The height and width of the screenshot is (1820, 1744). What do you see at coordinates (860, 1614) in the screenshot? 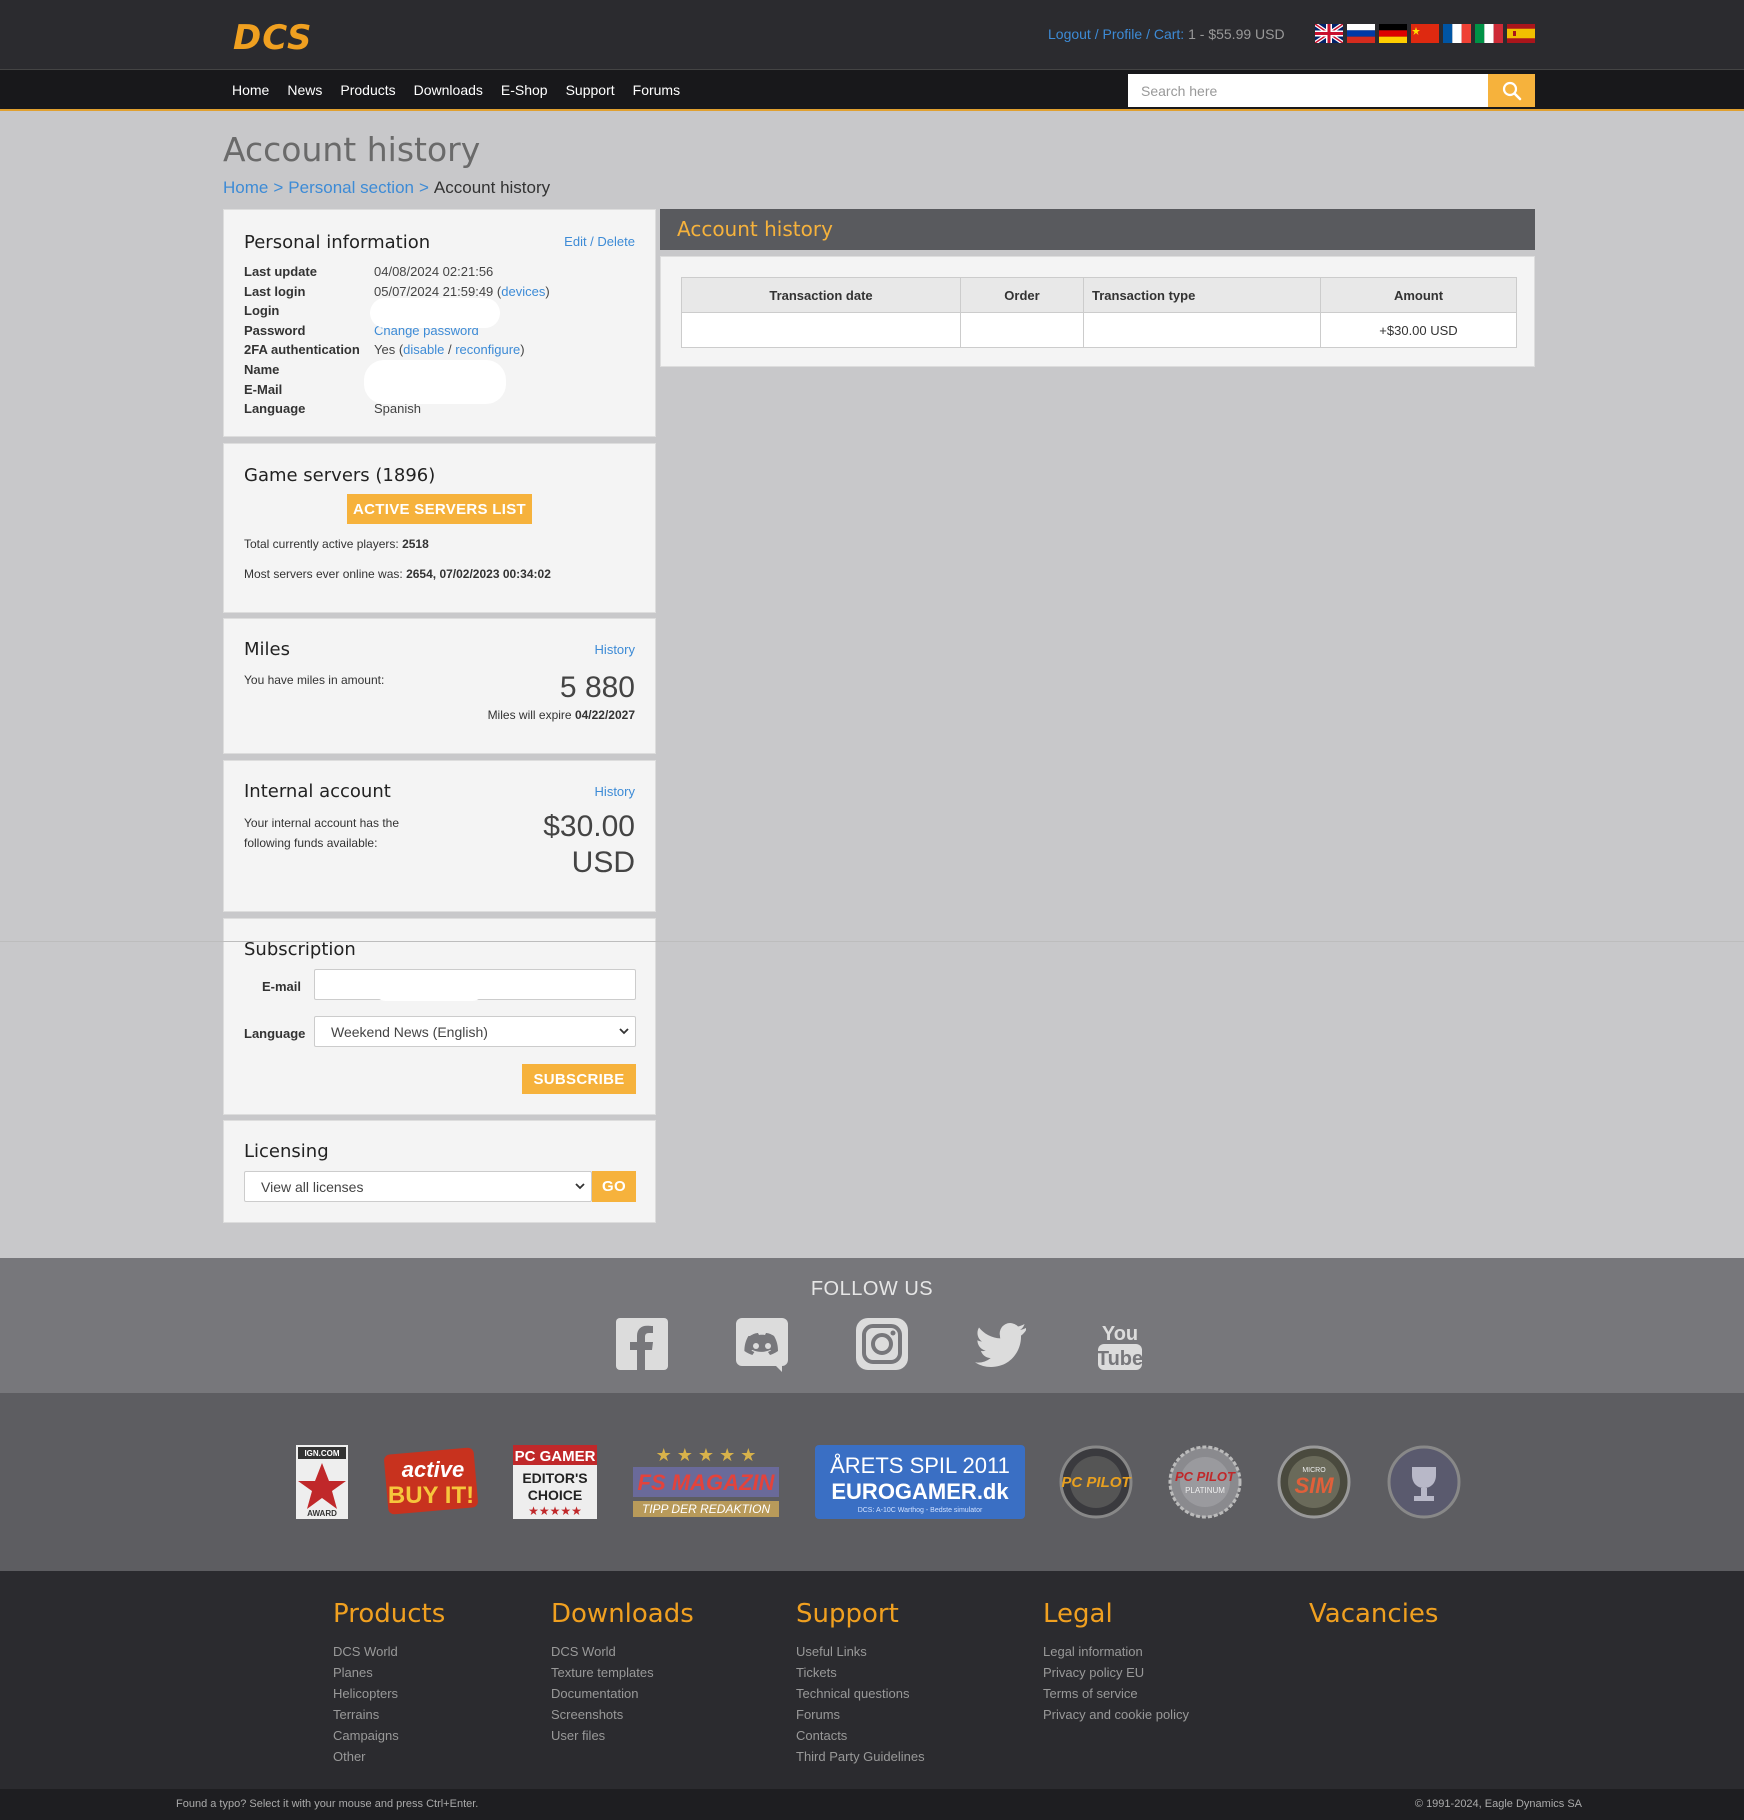
I see `footer-column-title: Support` at bounding box center [860, 1614].